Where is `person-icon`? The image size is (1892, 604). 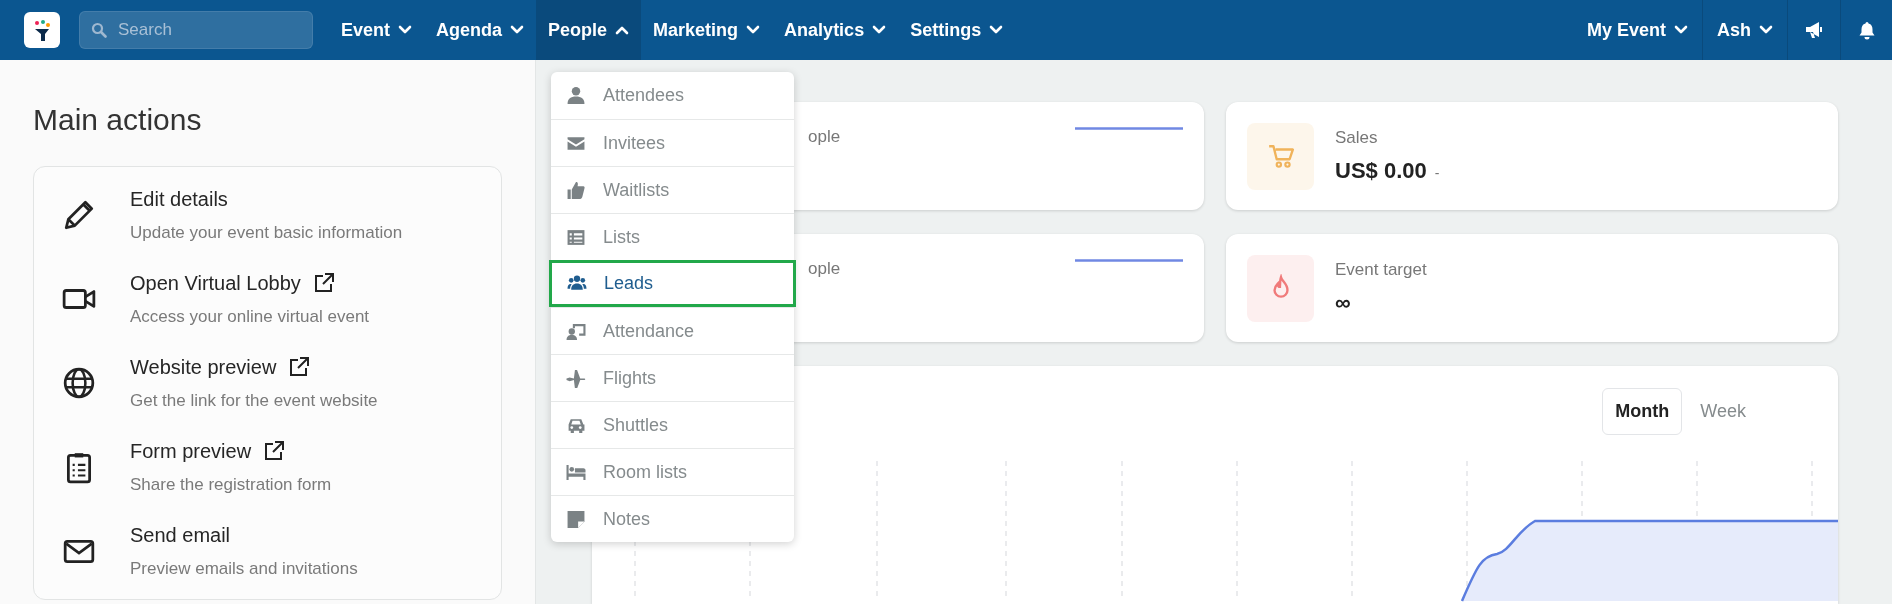 person-icon is located at coordinates (576, 95).